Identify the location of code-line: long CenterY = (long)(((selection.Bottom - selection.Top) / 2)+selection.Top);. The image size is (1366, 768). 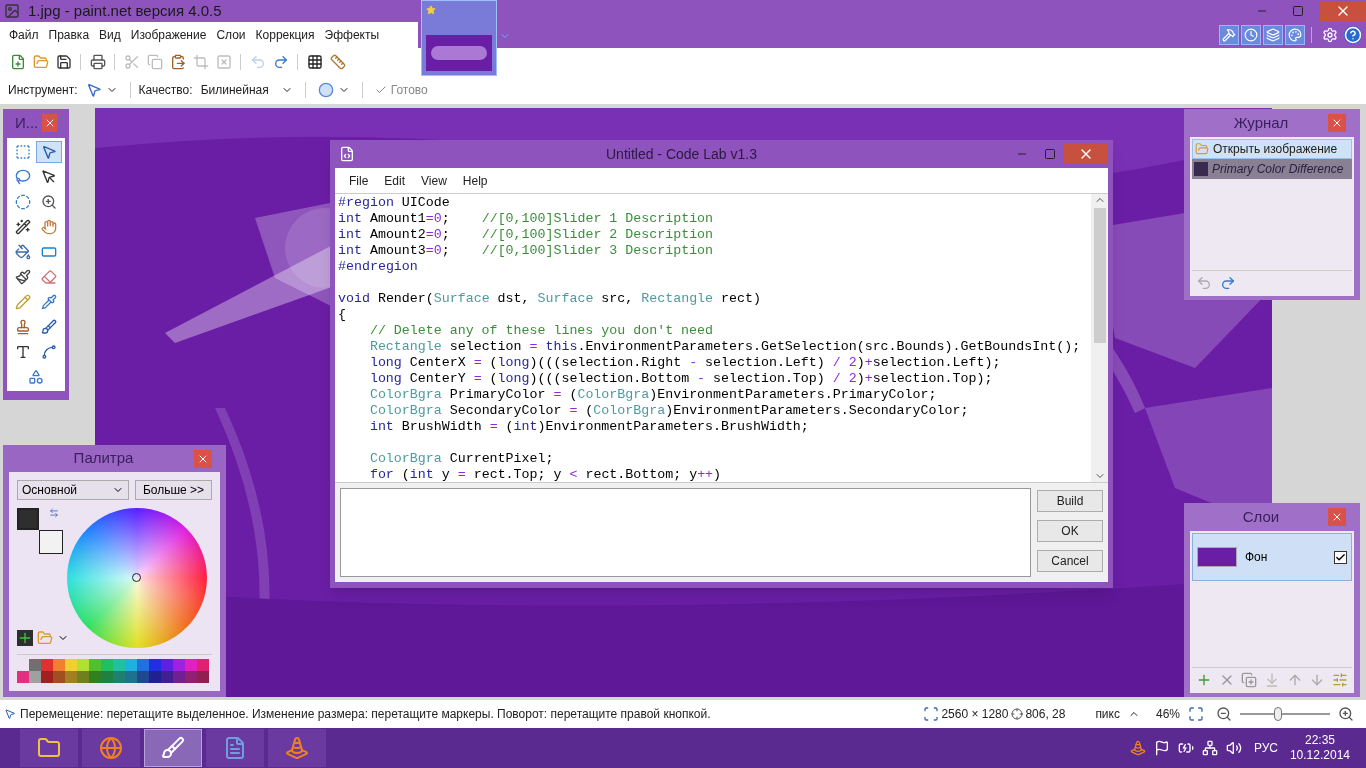
(680, 379).